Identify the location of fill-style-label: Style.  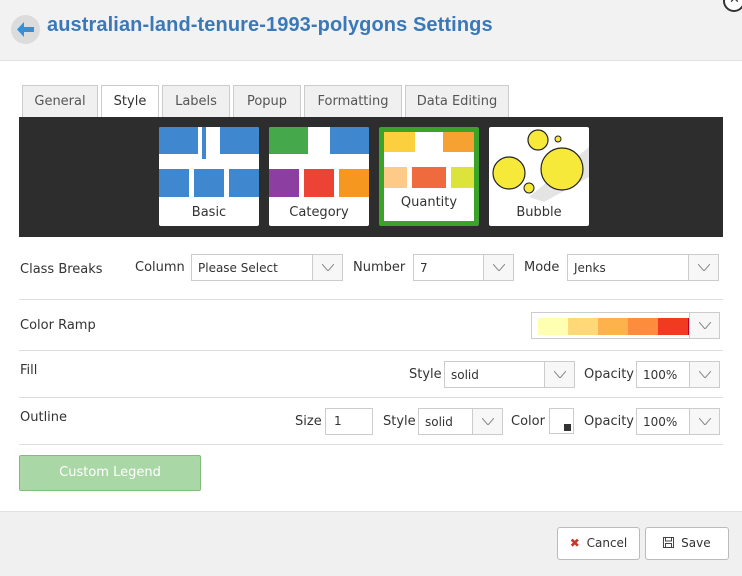
(425, 374).